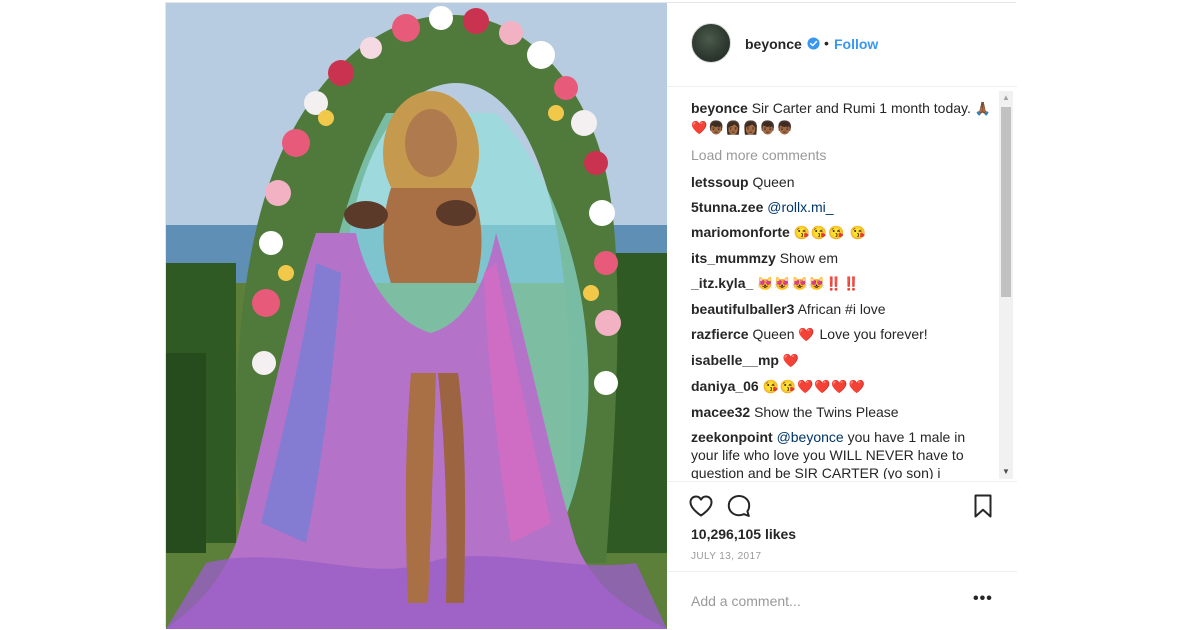 The height and width of the screenshot is (630, 1200). I want to click on comment-username: zeekonpoint, so click(732, 437).